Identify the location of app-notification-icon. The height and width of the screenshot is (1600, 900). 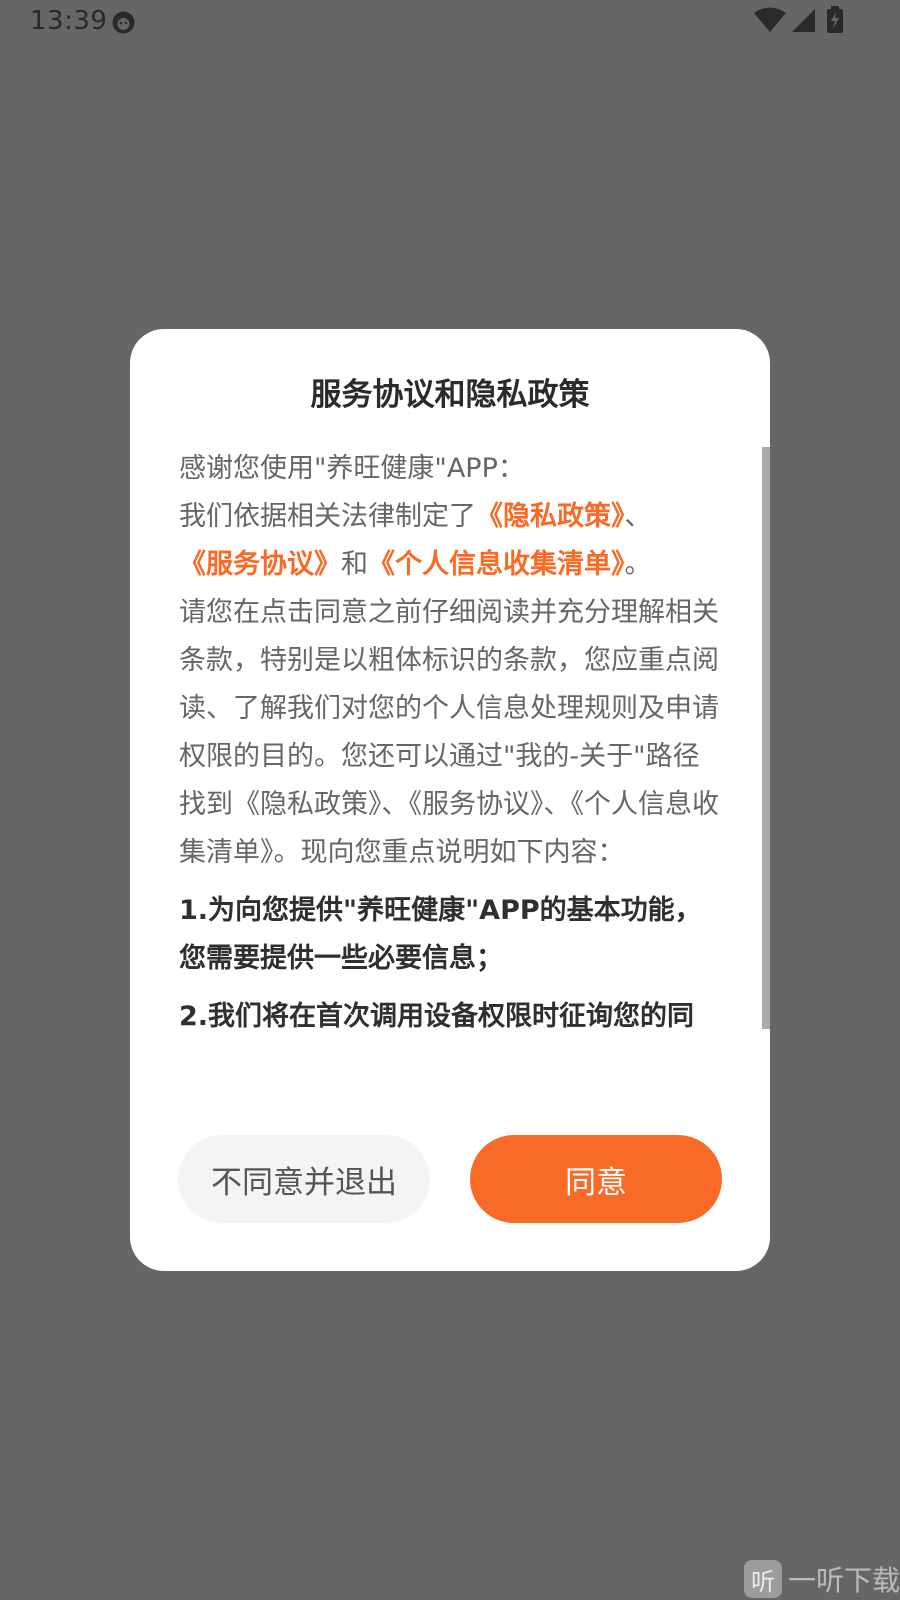
(123, 22).